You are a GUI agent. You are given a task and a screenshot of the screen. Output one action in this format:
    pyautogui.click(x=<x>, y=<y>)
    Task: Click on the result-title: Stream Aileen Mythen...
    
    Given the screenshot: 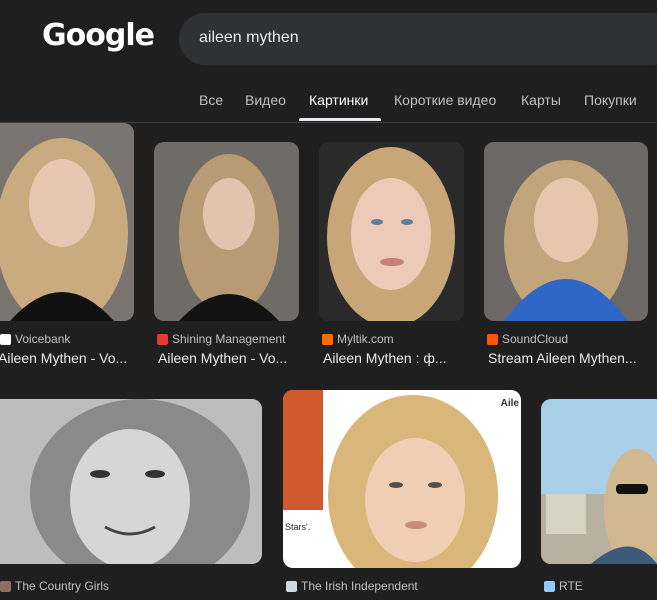 What is the action you would take?
    pyautogui.click(x=566, y=358)
    